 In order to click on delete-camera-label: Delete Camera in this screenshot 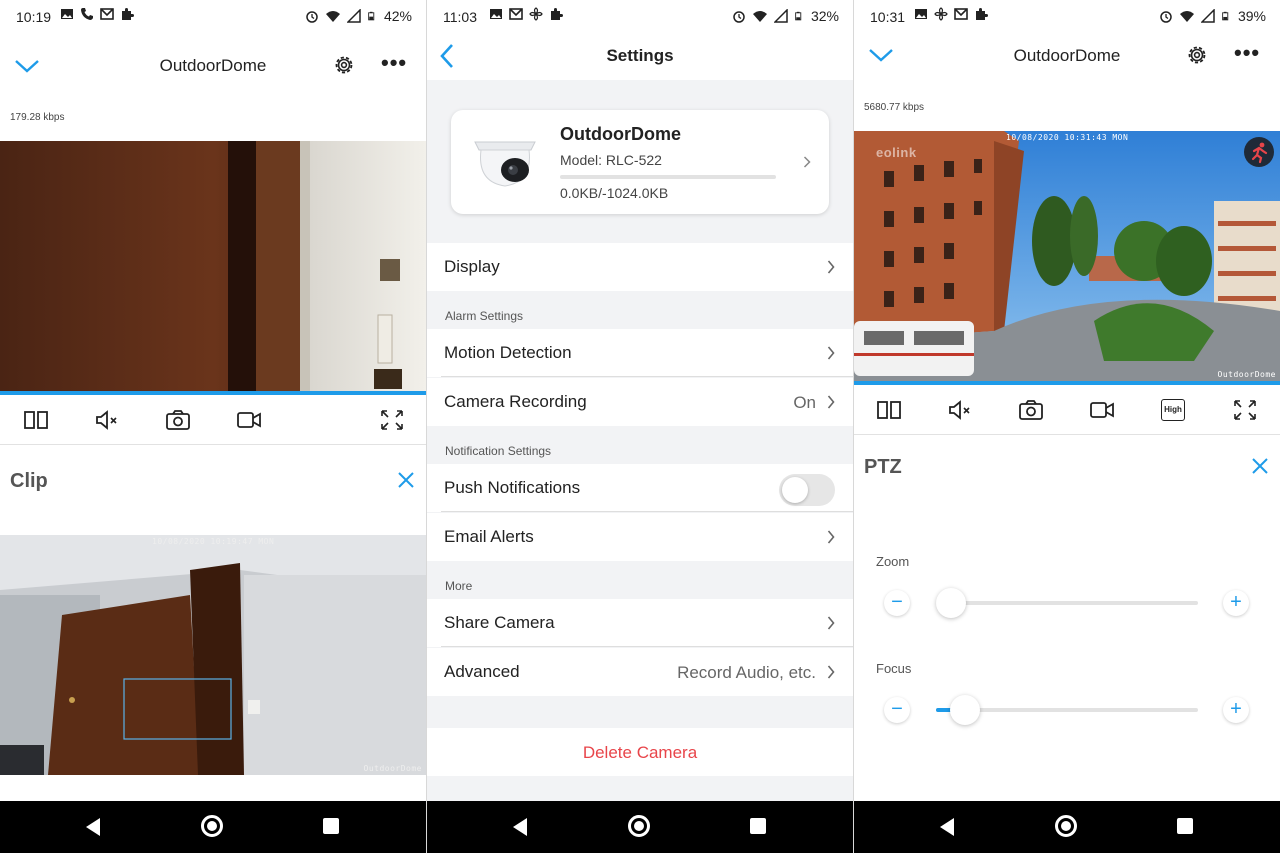, I will do `click(640, 752)`.